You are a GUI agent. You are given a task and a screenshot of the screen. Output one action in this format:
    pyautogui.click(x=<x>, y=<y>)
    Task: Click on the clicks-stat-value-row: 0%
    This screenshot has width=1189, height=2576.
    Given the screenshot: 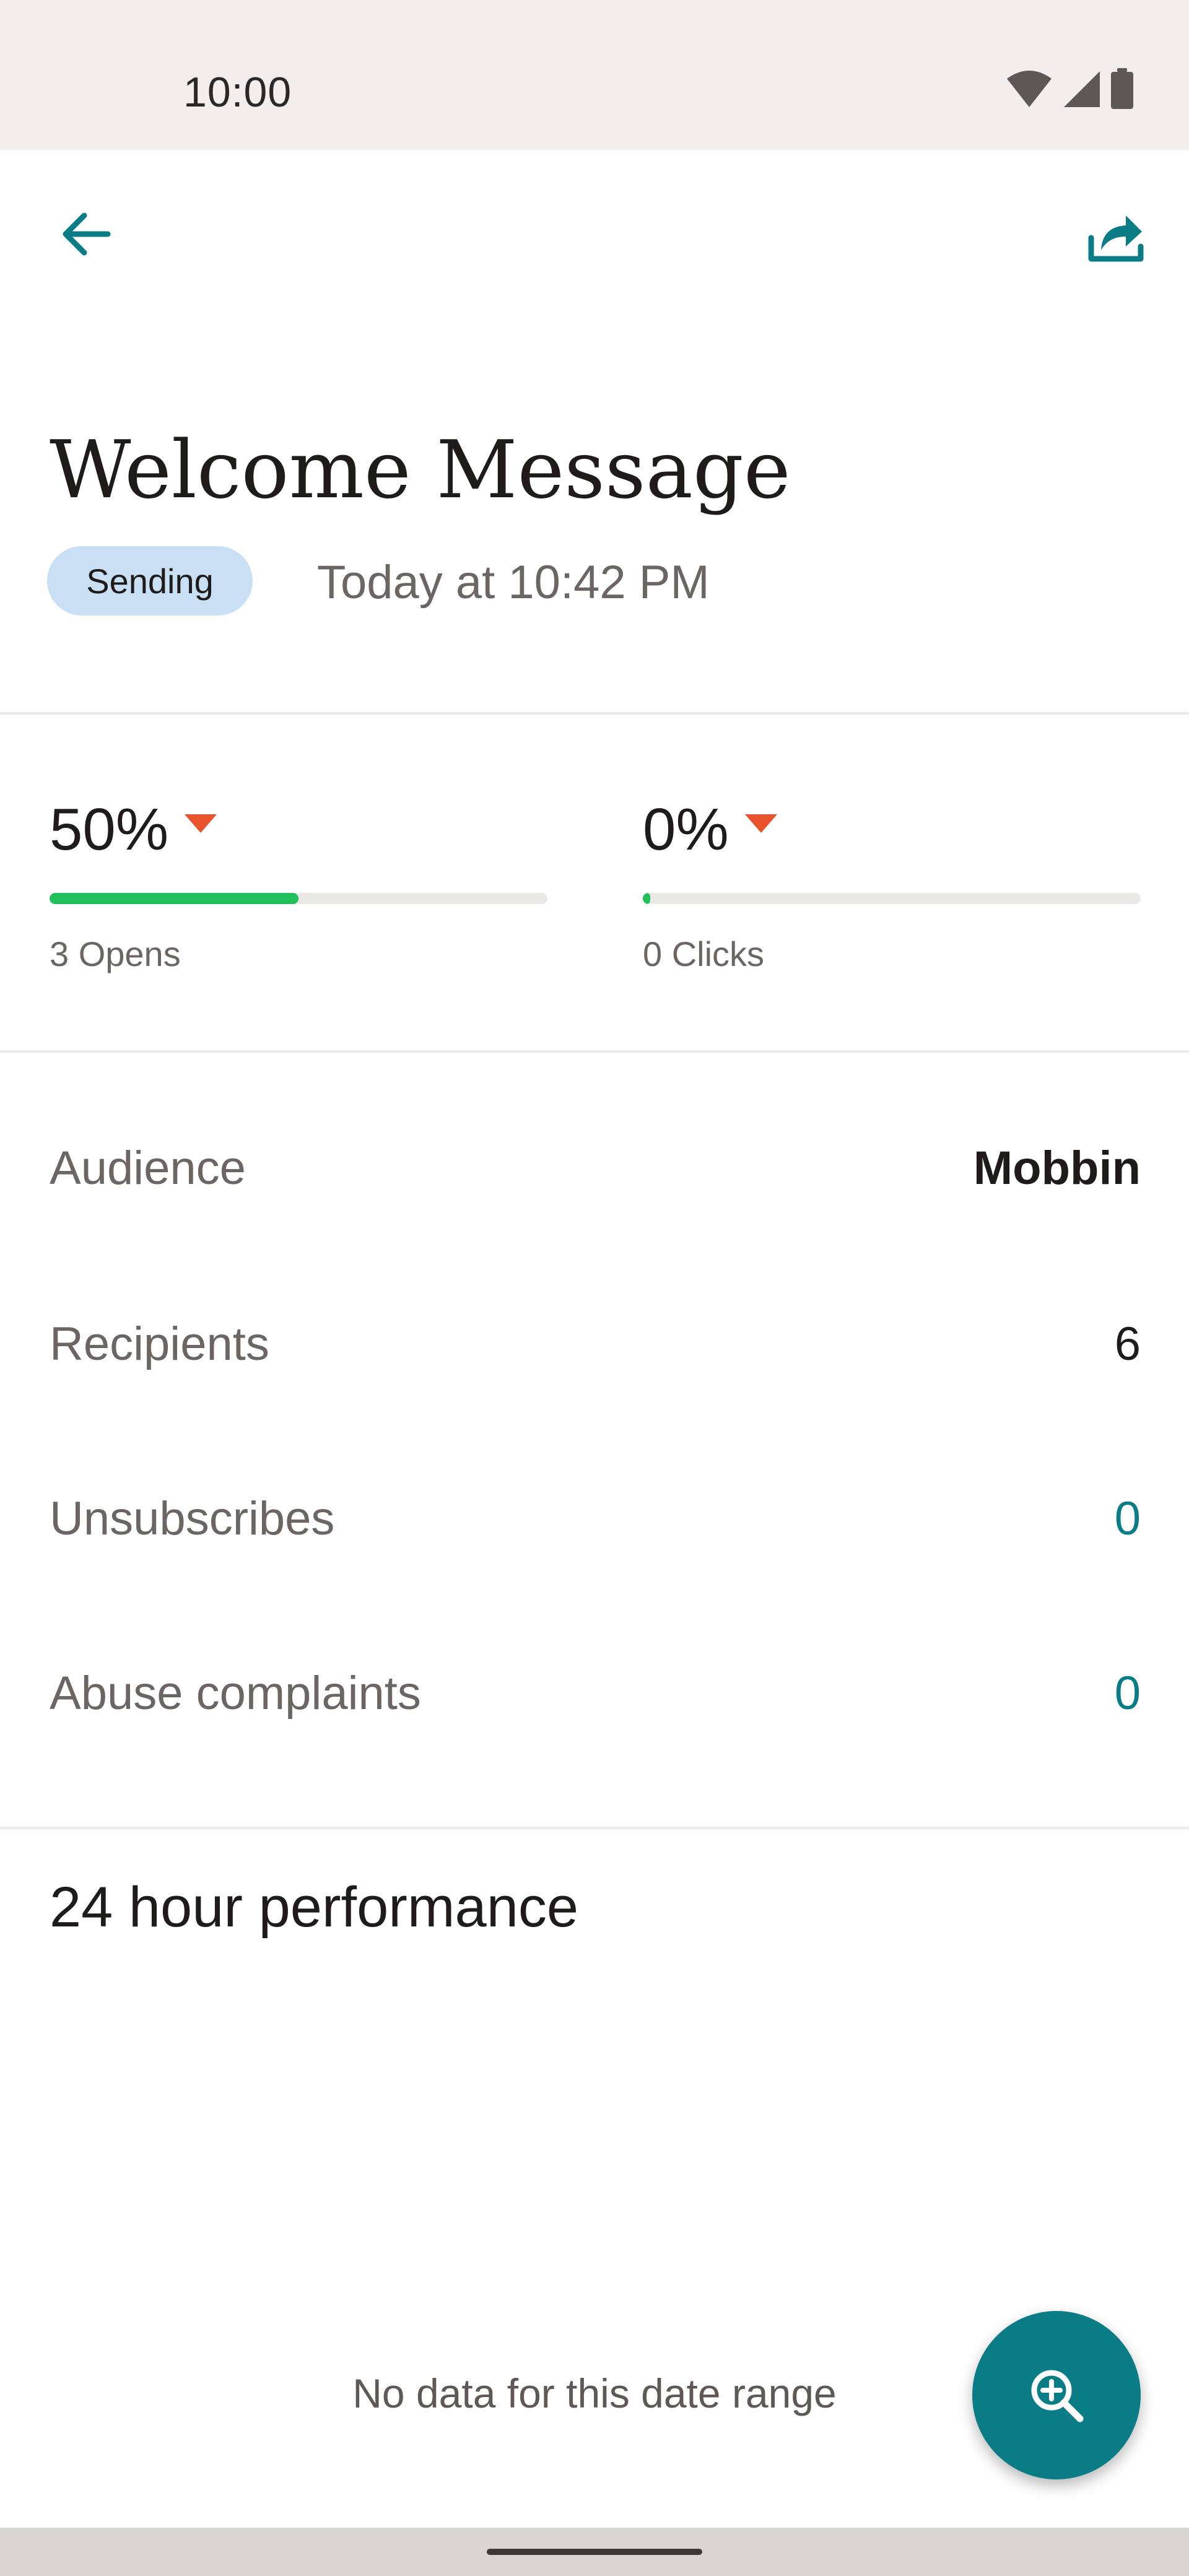 What is the action you would take?
    pyautogui.click(x=892, y=830)
    